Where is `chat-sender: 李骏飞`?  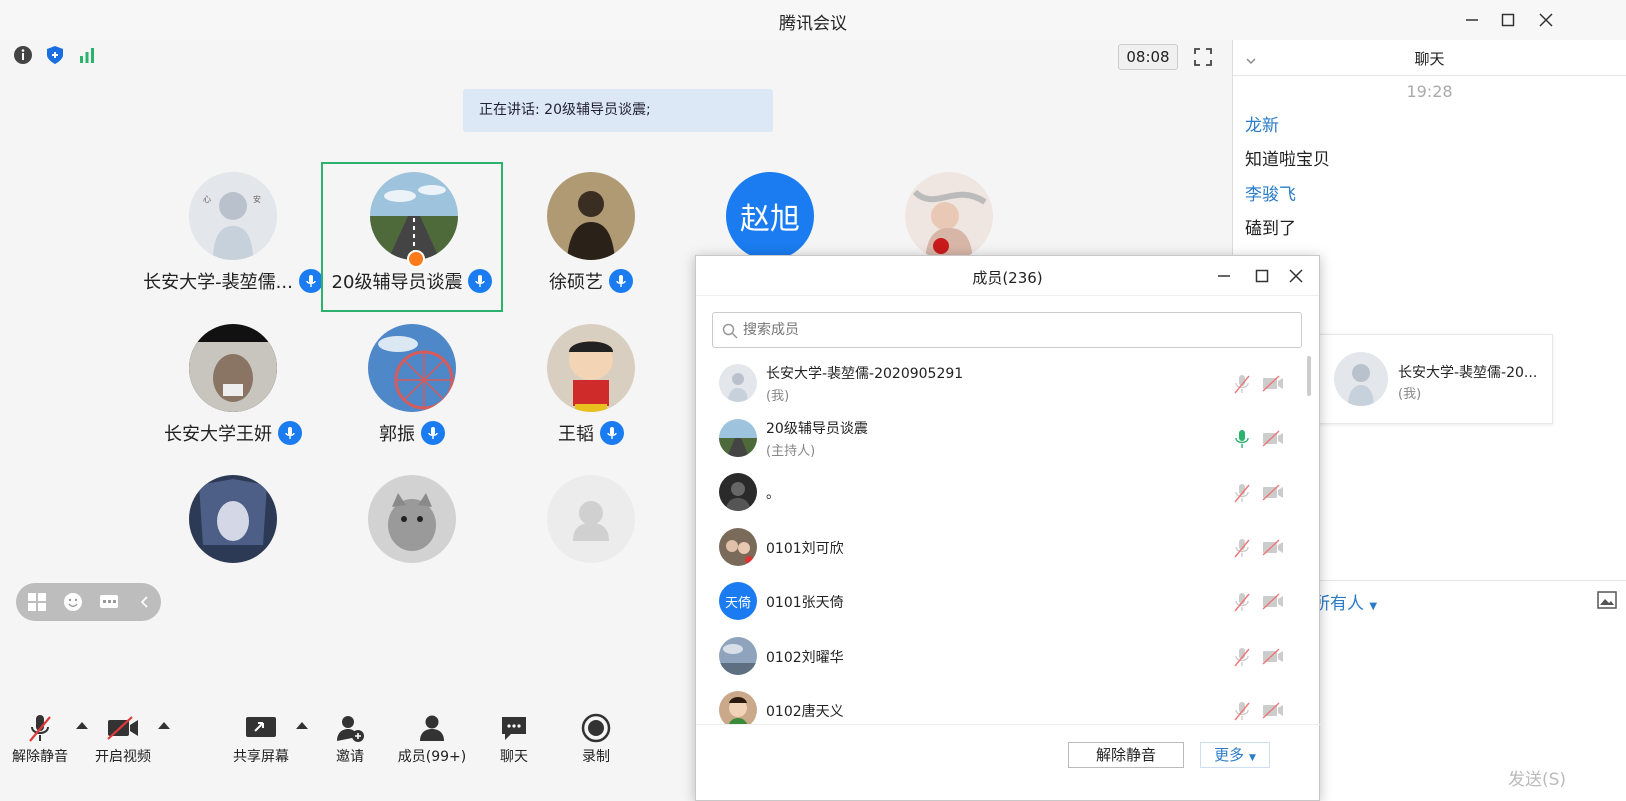
chat-sender: 李骏飞 is located at coordinates (1435, 192).